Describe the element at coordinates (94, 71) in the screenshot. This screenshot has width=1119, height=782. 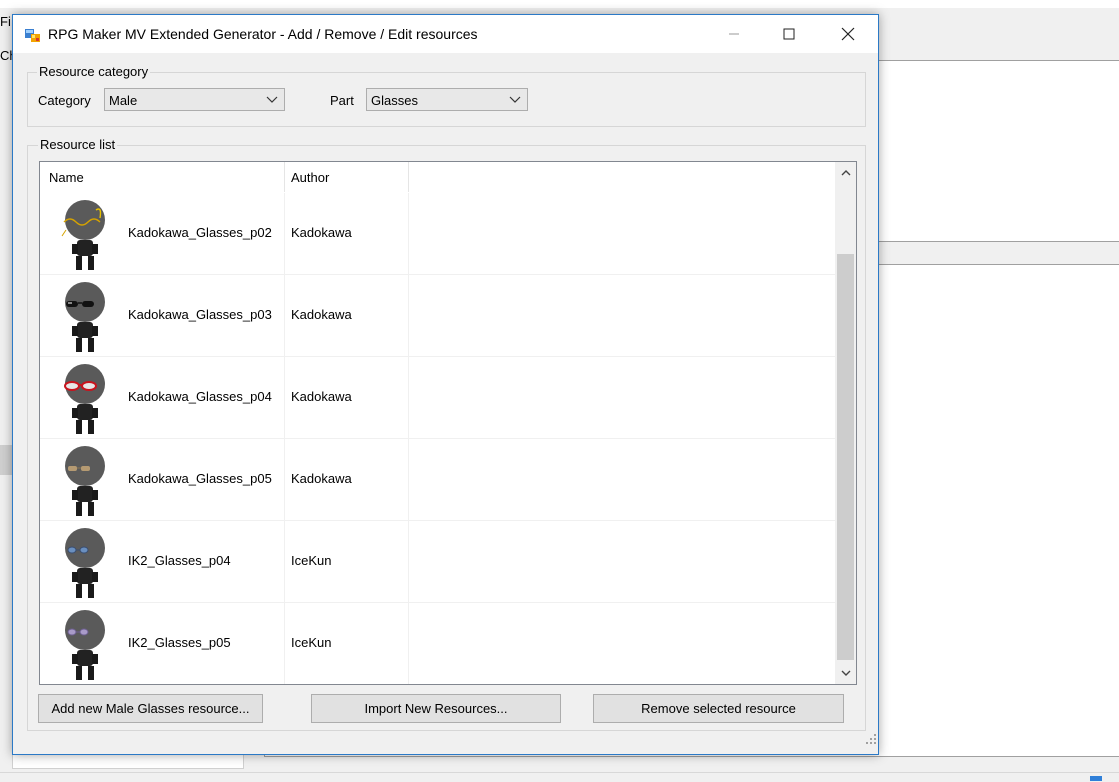
I see `resource-category-legend: Resource category` at that location.